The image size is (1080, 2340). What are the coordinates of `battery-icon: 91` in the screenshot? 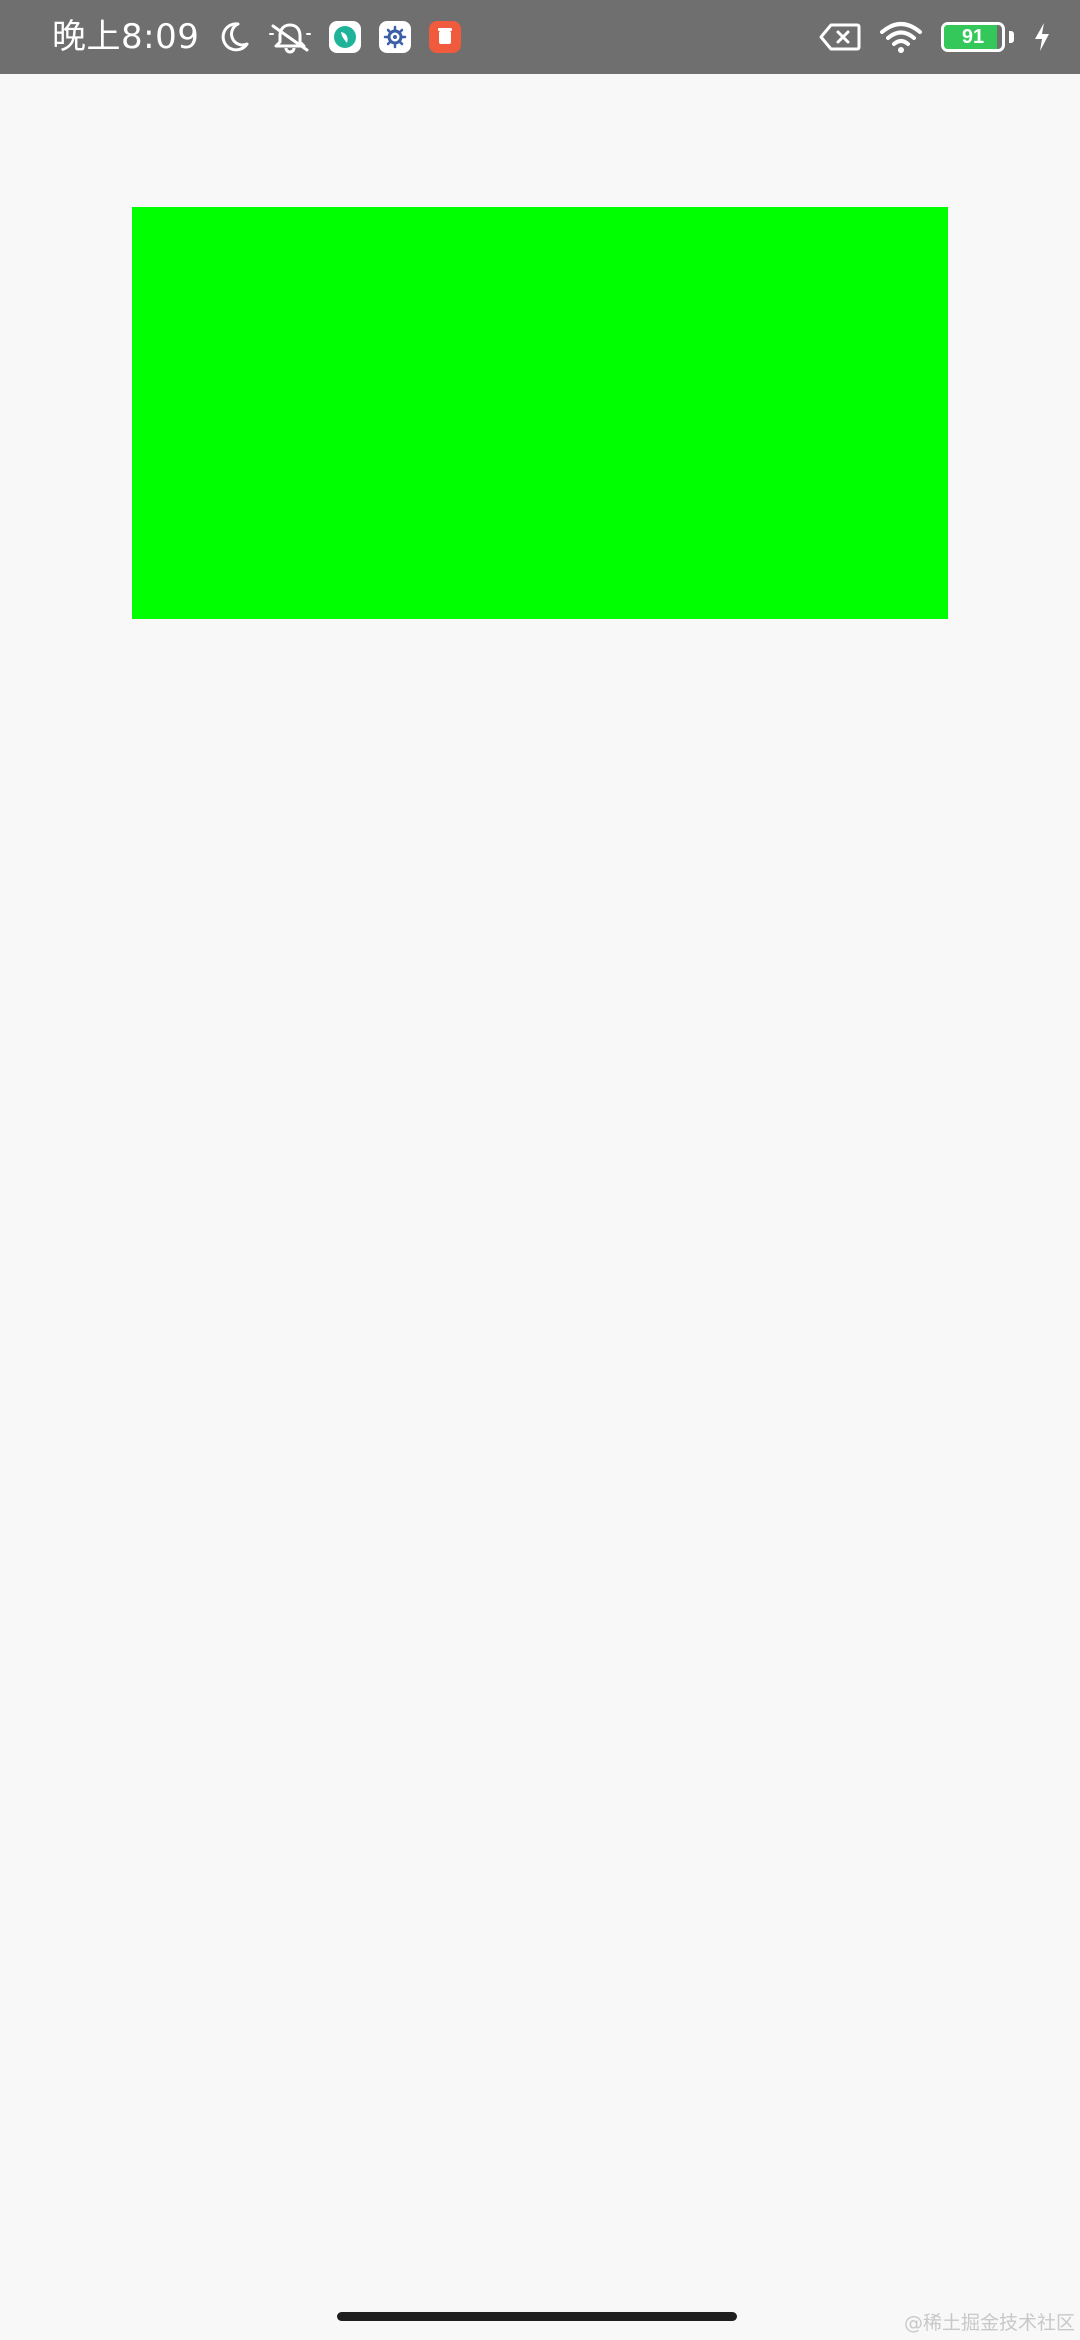 It's located at (973, 37).